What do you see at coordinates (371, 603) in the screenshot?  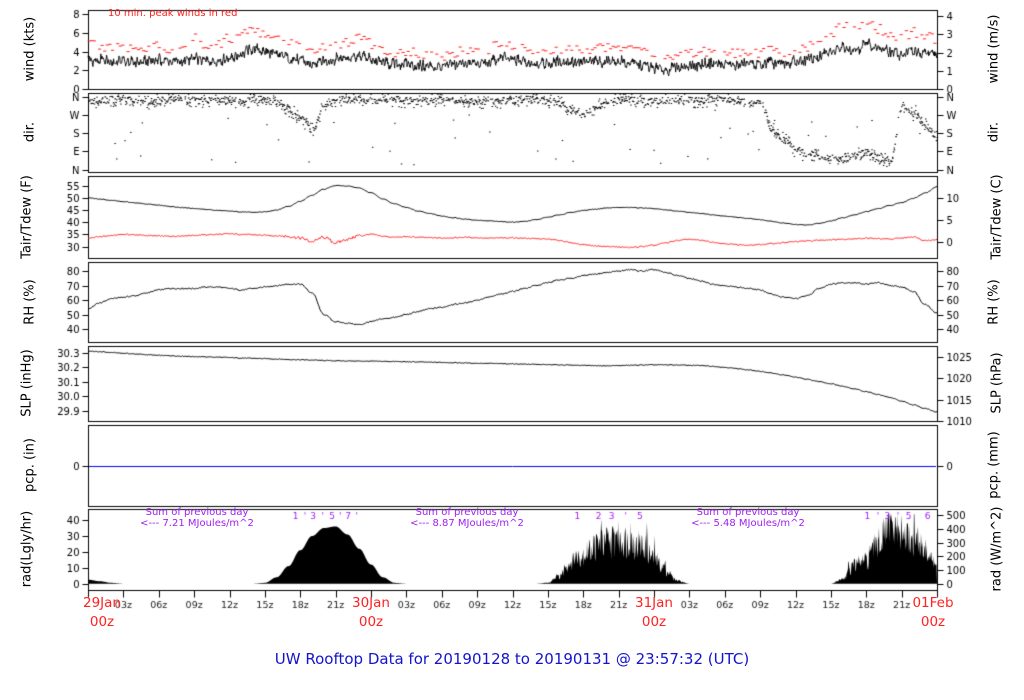 I see `date-label-day: 30Jan` at bounding box center [371, 603].